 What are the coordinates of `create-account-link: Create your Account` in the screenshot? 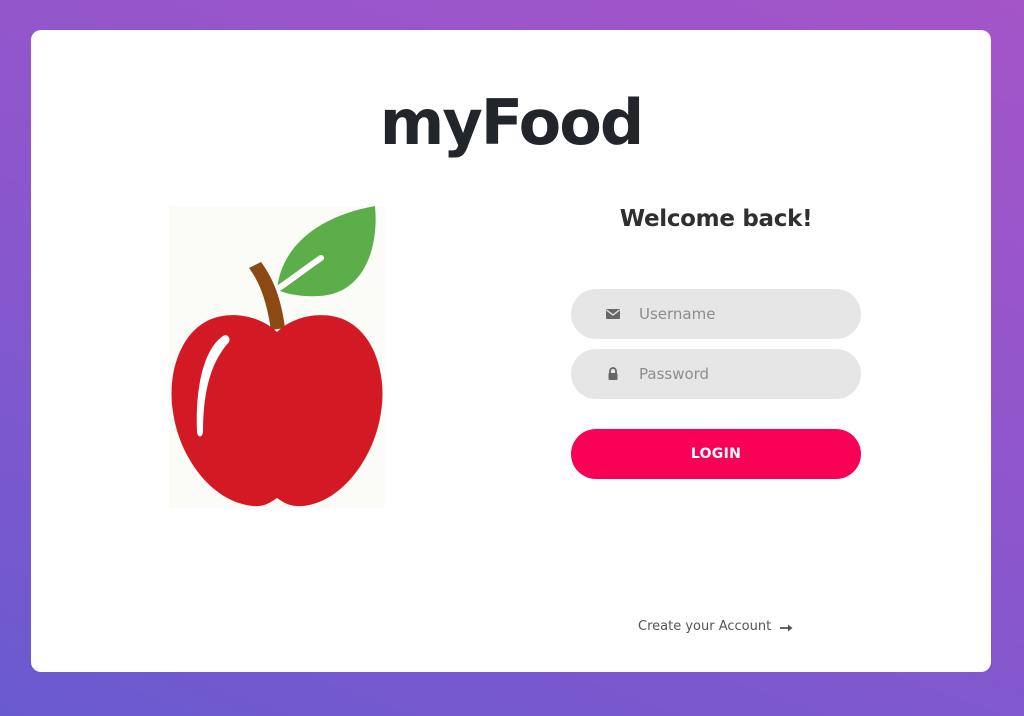 It's located at (716, 626).